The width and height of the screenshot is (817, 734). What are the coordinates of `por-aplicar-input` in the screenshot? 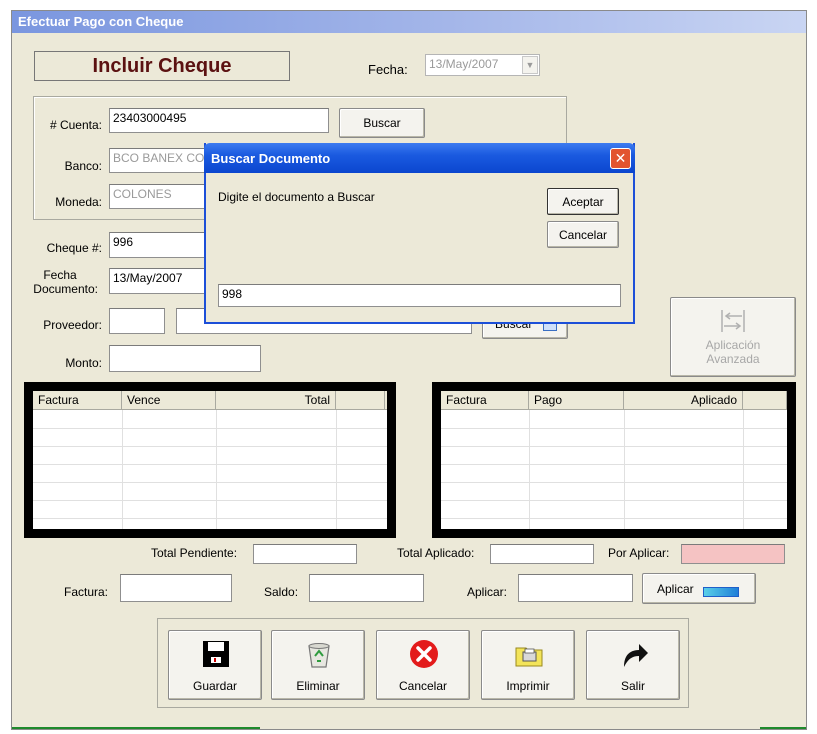 It's located at (733, 554).